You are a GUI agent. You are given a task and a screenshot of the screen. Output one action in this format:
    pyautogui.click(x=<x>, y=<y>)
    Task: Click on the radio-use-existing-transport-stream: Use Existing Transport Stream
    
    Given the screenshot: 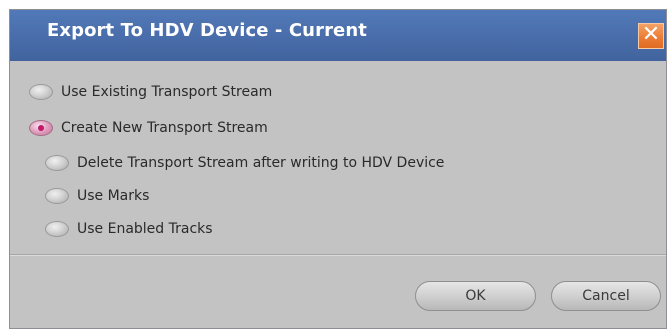 What is the action you would take?
    pyautogui.click(x=150, y=92)
    